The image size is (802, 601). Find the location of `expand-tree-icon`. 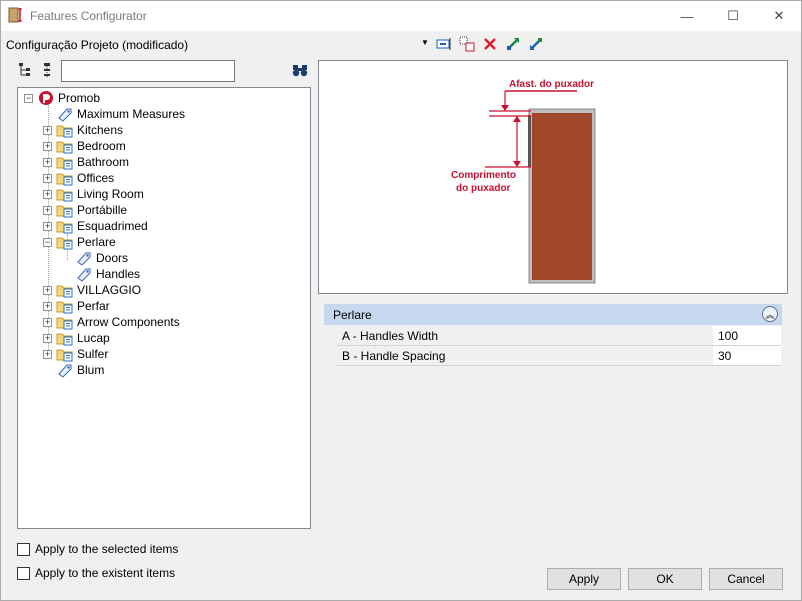

expand-tree-icon is located at coordinates (25, 70).